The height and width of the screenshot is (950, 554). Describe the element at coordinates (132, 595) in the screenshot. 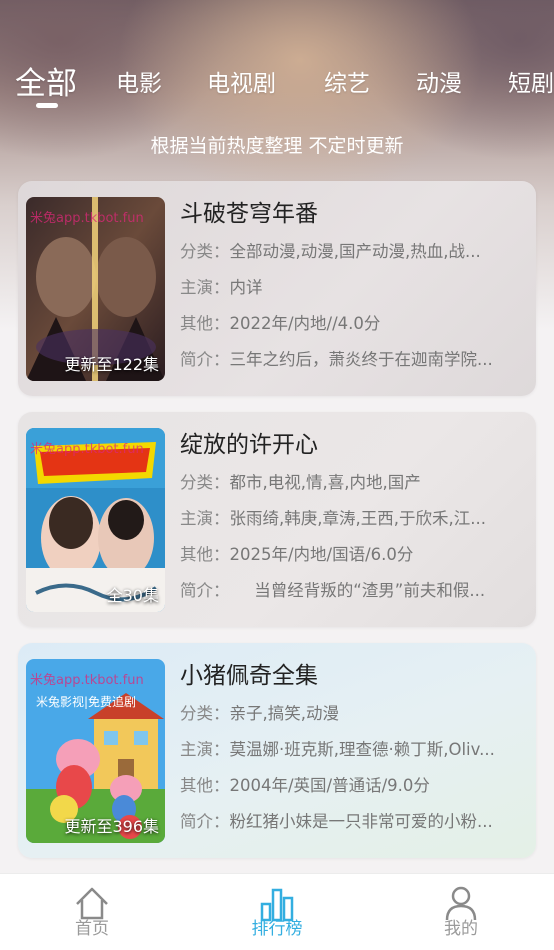

I see `episode-badge: 全30集` at that location.